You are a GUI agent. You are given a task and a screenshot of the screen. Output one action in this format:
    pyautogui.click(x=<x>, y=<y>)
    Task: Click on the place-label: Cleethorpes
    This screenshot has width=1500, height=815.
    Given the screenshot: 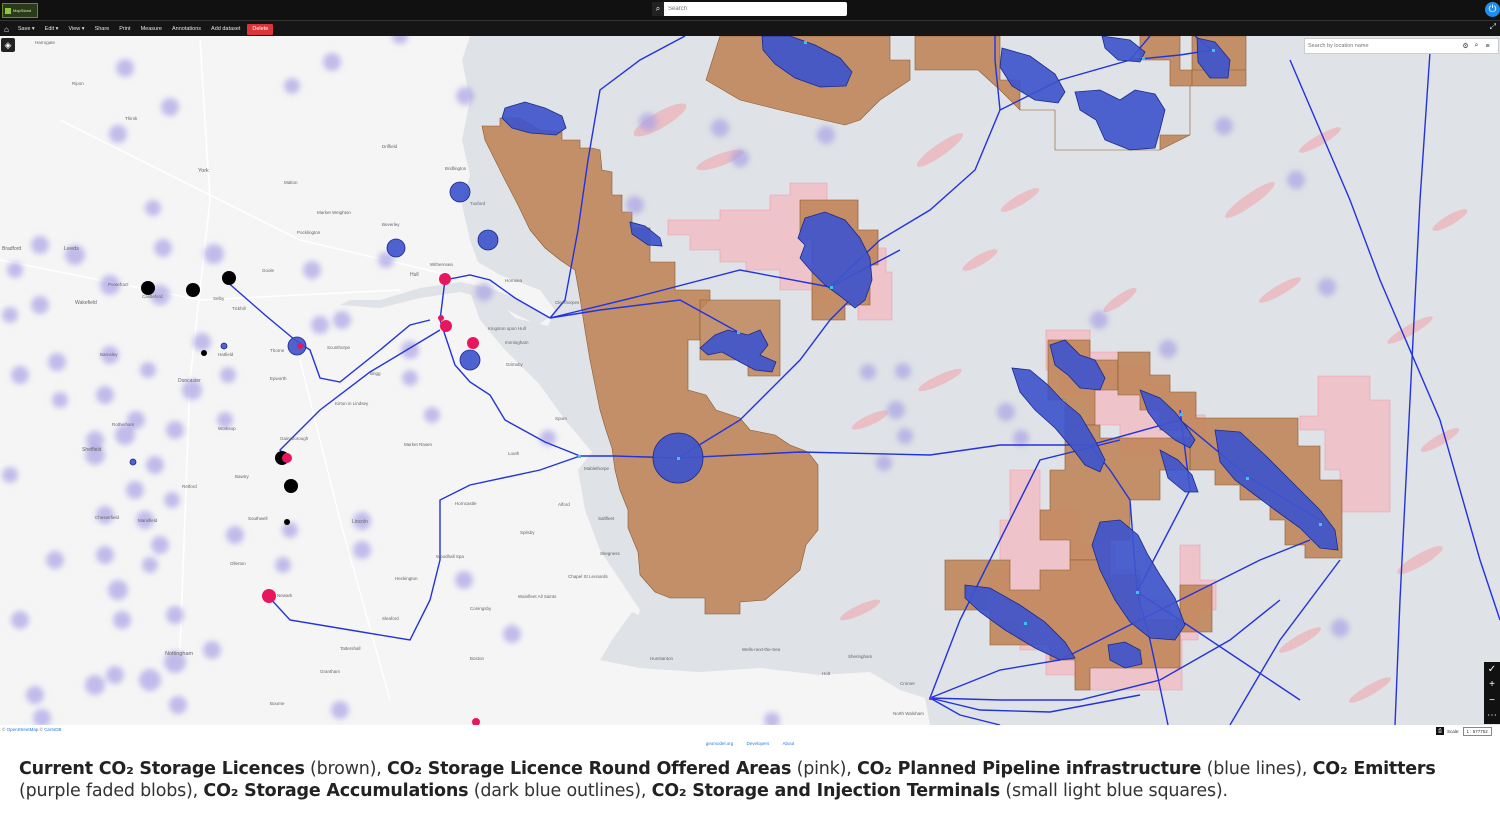 What is the action you would take?
    pyautogui.click(x=567, y=302)
    